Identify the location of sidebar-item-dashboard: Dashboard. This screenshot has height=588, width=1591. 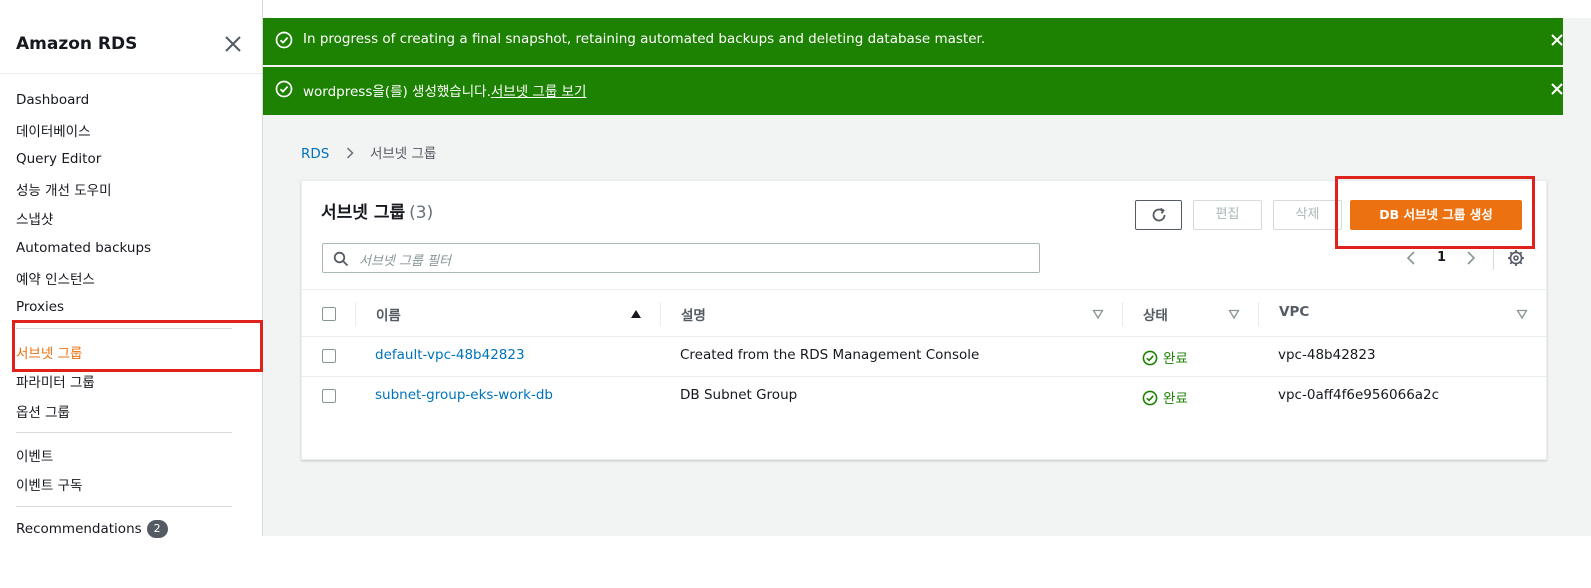
(52, 100).